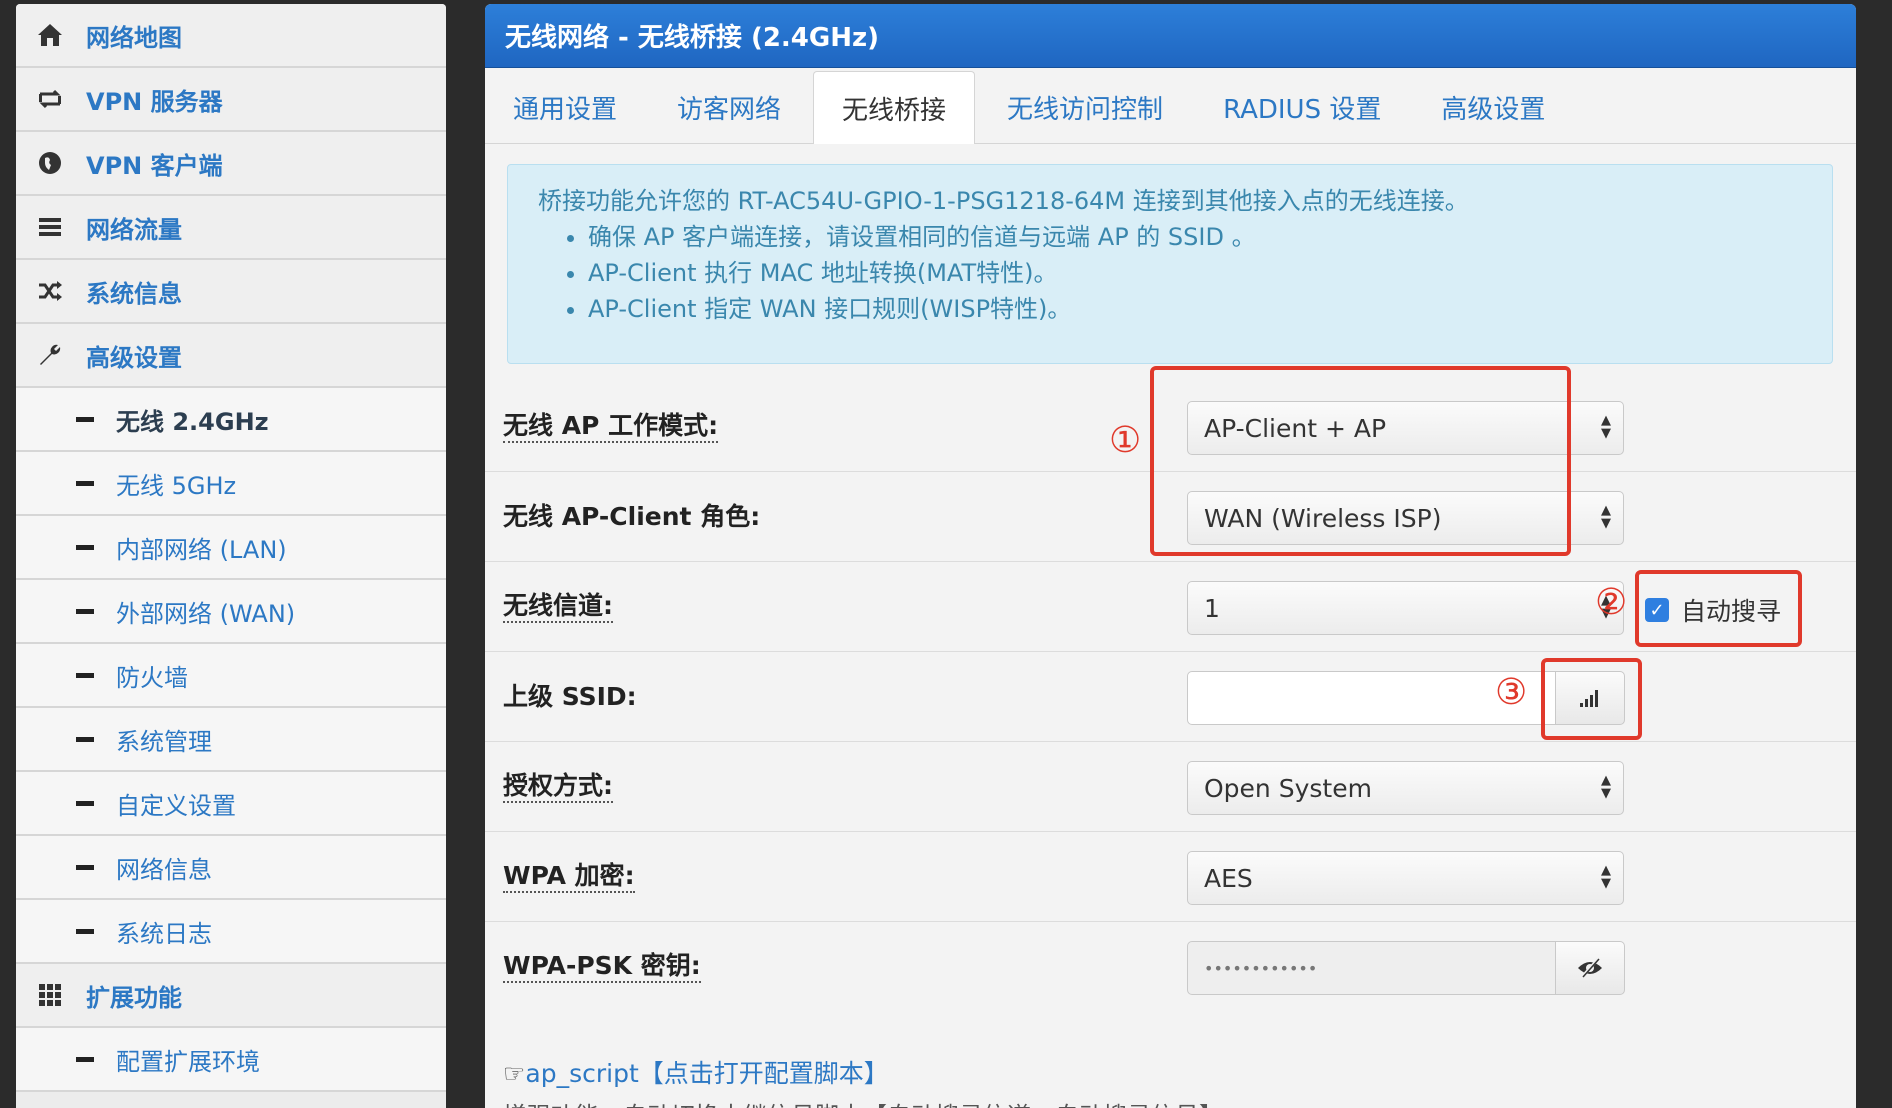  What do you see at coordinates (1212, 608) in the screenshot?
I see `channel-value: 1` at bounding box center [1212, 608].